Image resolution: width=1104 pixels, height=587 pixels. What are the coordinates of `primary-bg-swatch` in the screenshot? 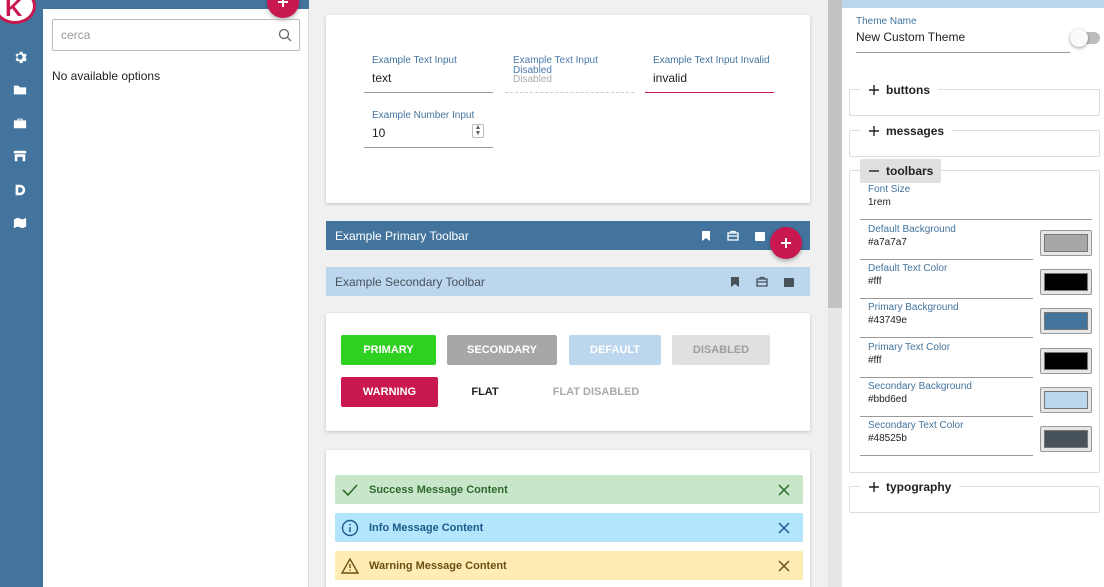 It's located at (1066, 321).